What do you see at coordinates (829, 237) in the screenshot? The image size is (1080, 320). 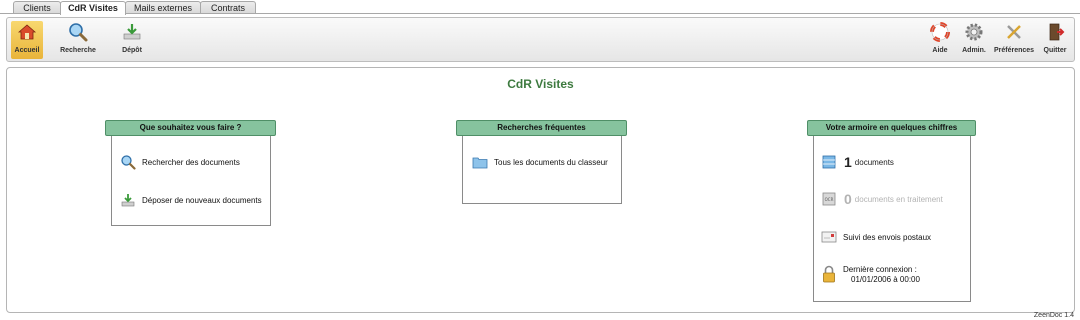 I see `envelope-icon` at bounding box center [829, 237].